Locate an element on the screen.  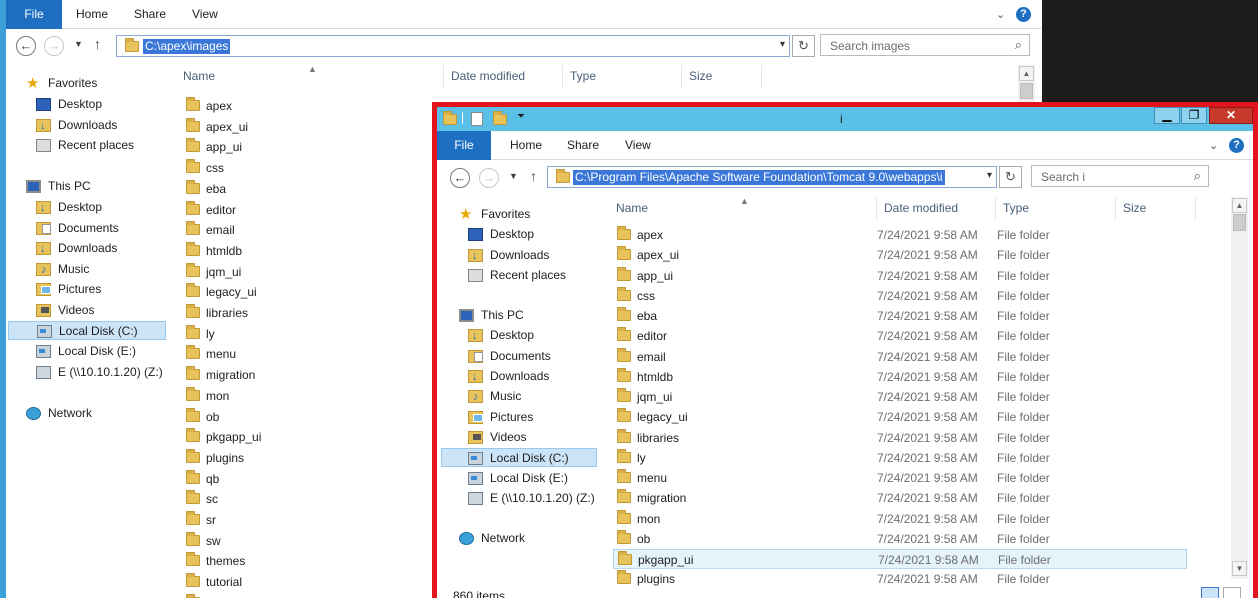
table-row: app_ui 7/24/2021 9:58 AM File folder is located at coordinates (900, 276).